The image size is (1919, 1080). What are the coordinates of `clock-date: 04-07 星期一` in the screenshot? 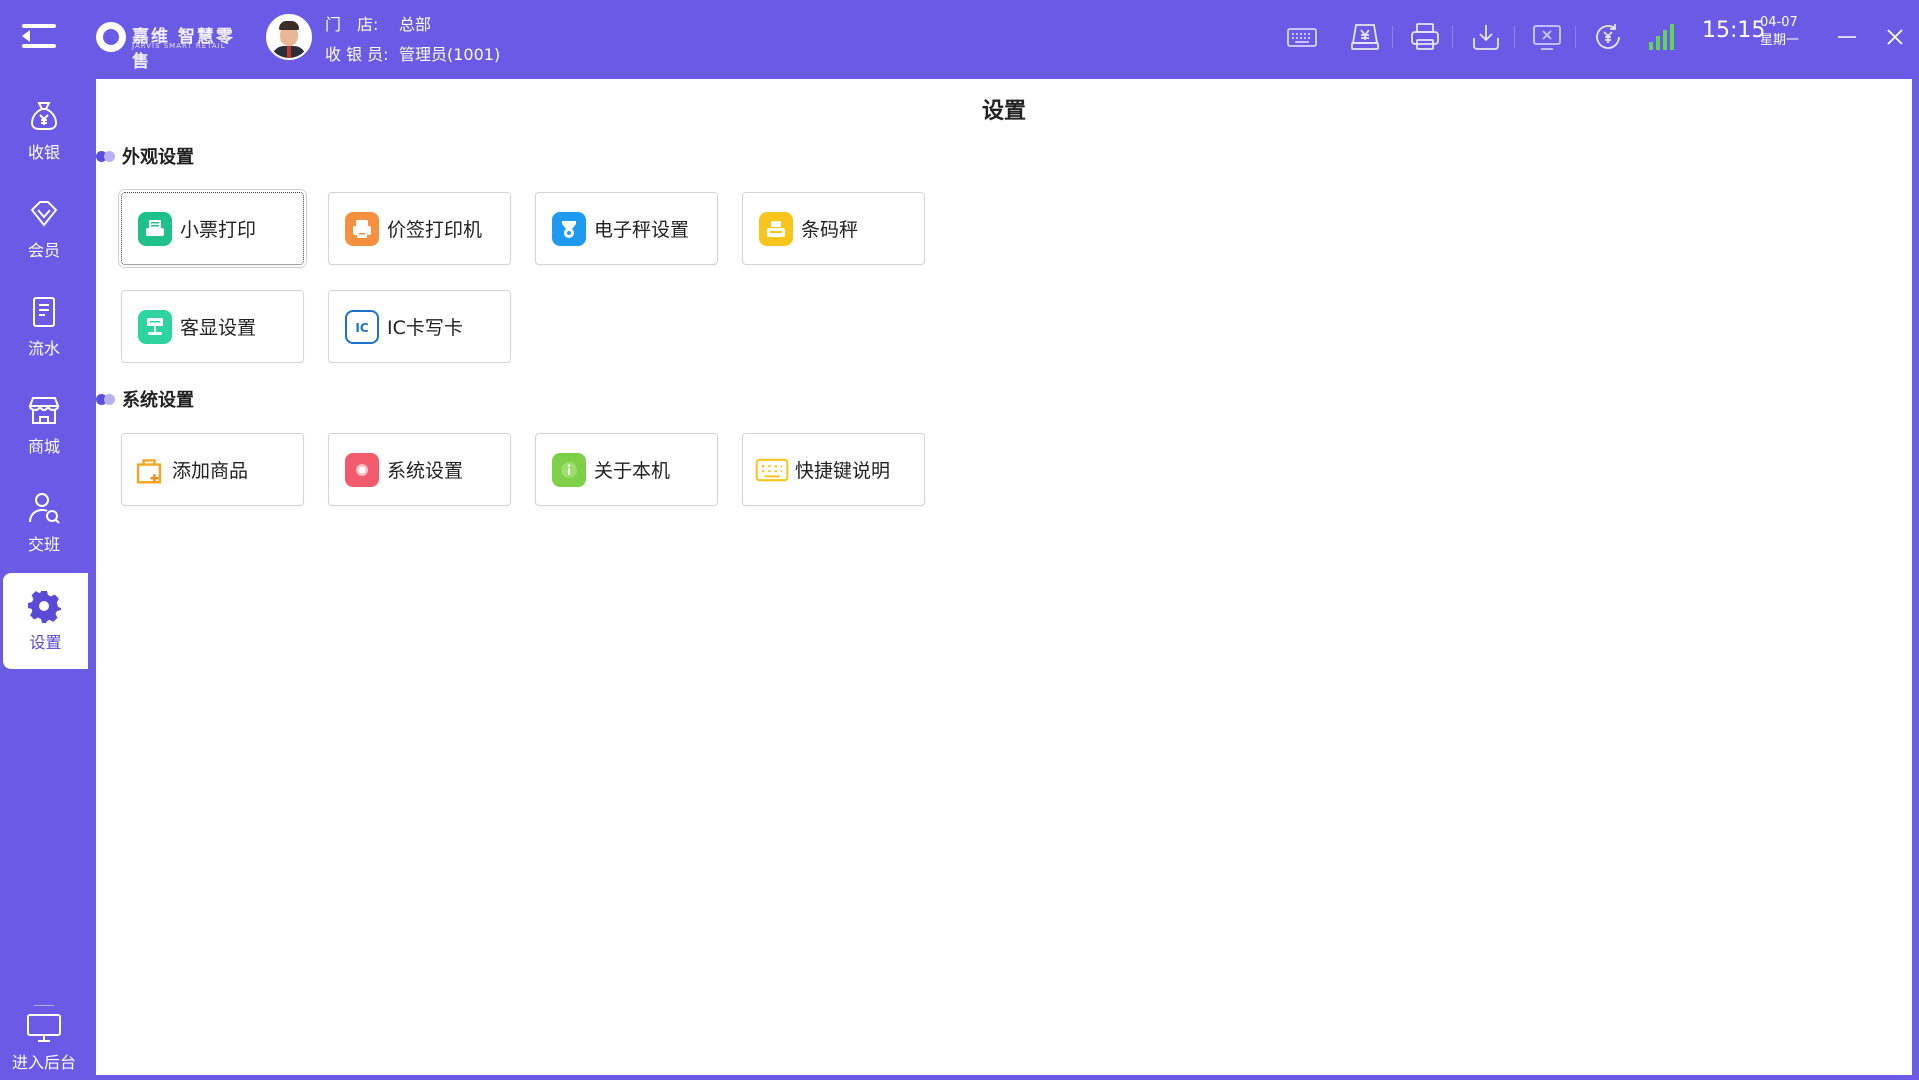 It's located at (1779, 32).